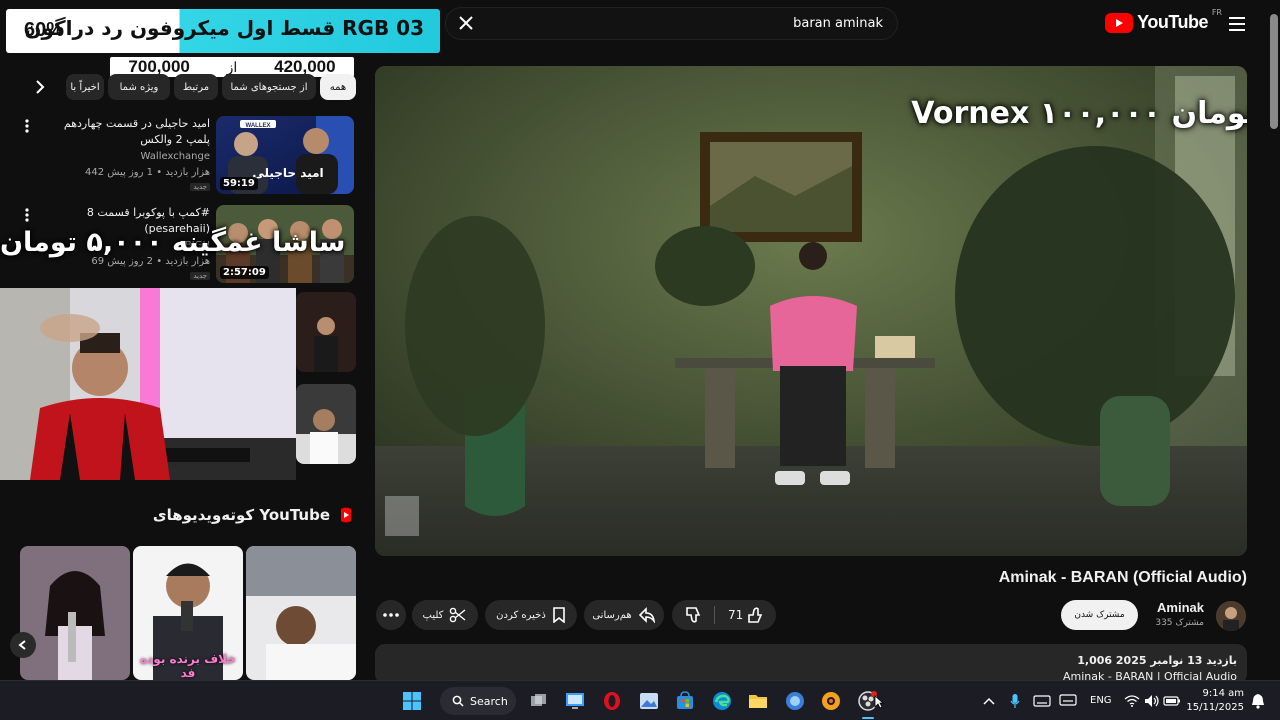 This screenshot has width=1280, height=720. What do you see at coordinates (756, 615) in the screenshot?
I see `like-icon` at bounding box center [756, 615].